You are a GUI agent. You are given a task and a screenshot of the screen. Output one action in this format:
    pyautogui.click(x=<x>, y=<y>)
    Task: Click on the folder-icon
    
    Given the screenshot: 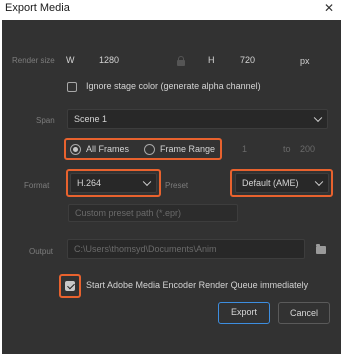 What is the action you would take?
    pyautogui.click(x=321, y=249)
    